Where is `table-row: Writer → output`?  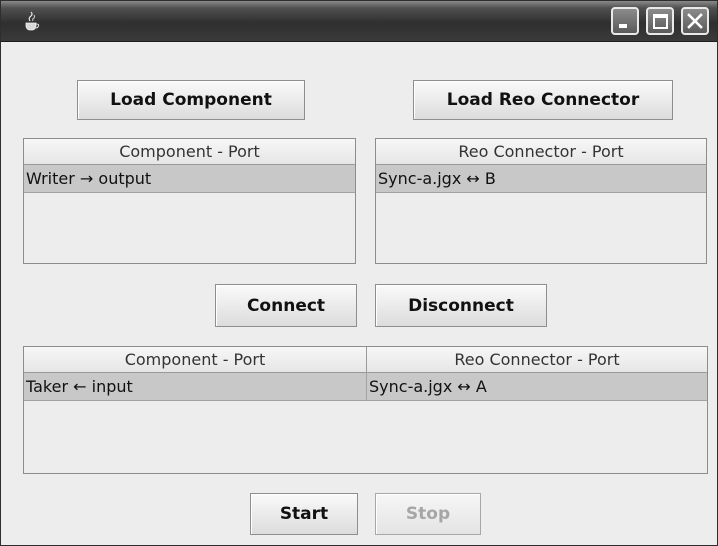
table-row: Writer → output is located at coordinates (189, 179).